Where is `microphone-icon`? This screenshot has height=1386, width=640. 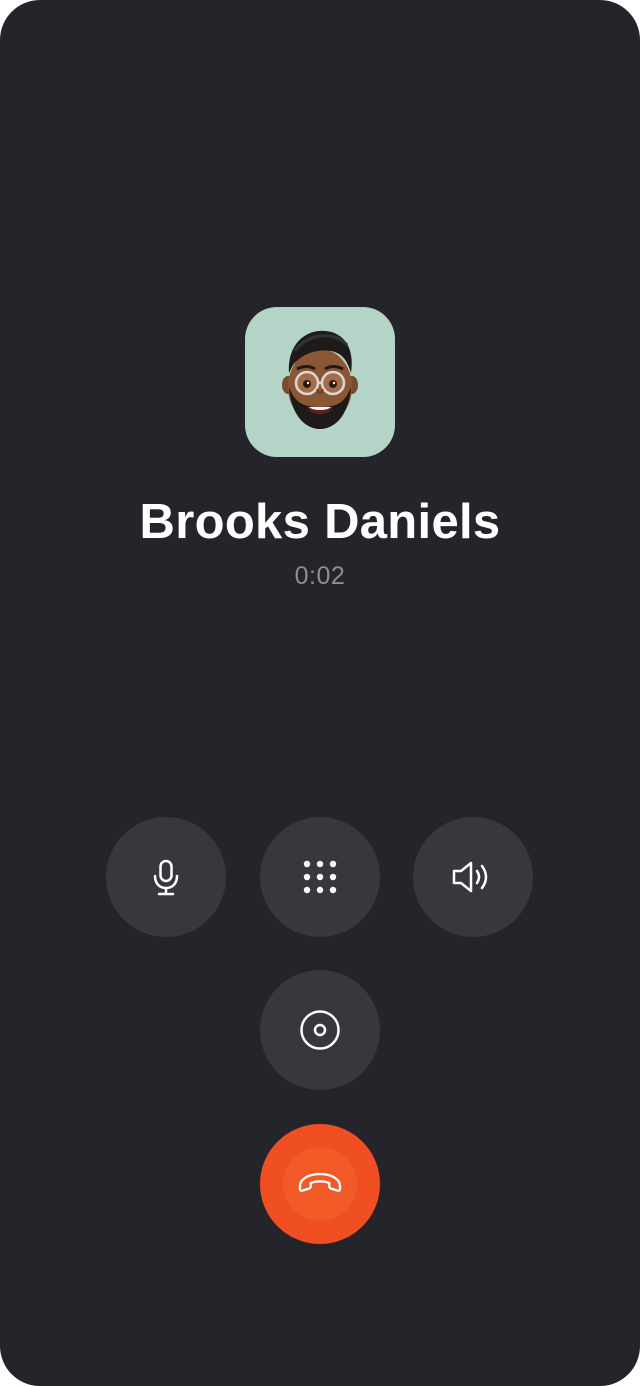
microphone-icon is located at coordinates (166, 877).